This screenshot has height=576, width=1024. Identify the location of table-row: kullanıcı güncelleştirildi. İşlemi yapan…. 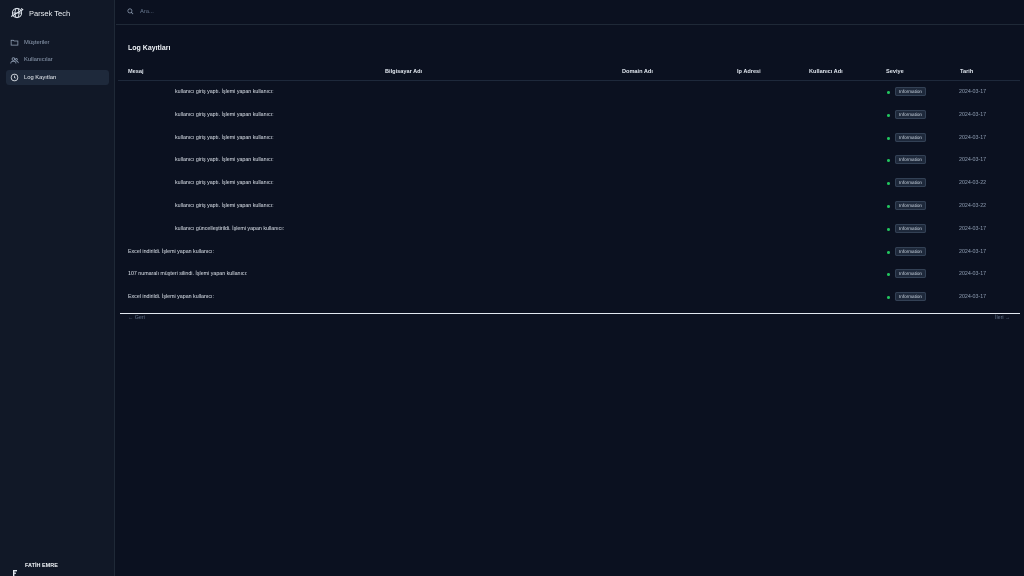
(569, 229).